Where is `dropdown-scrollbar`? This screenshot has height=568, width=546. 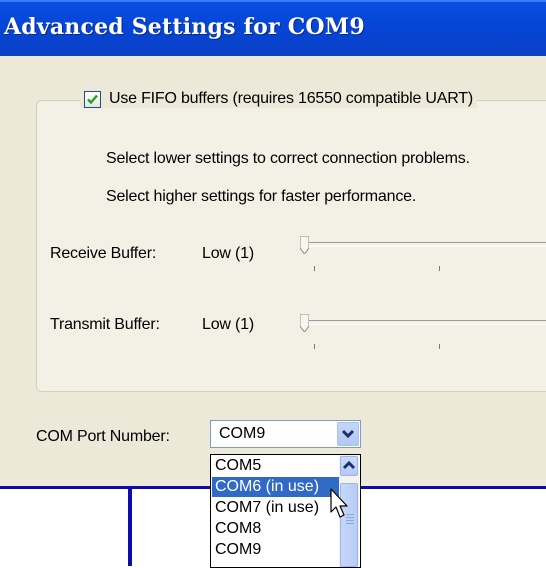
dropdown-scrollbar is located at coordinates (349, 511).